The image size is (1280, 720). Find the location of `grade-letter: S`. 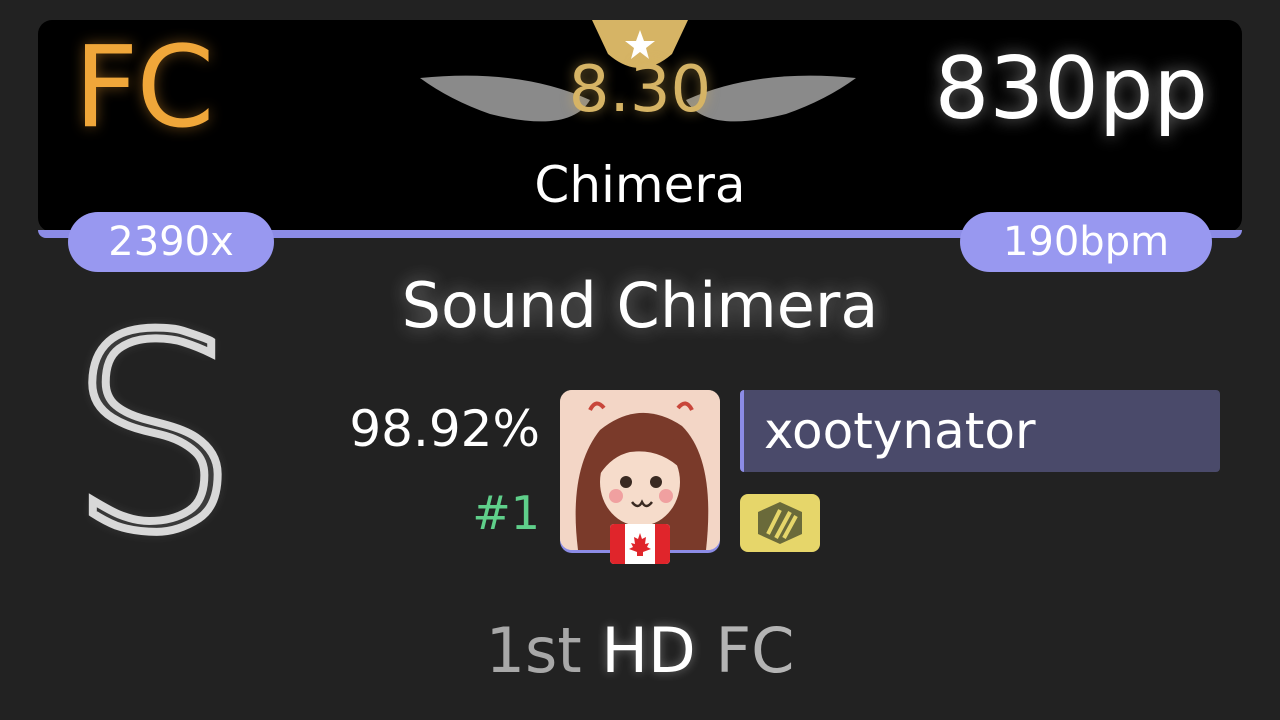

grade-letter: S is located at coordinates (153, 434).